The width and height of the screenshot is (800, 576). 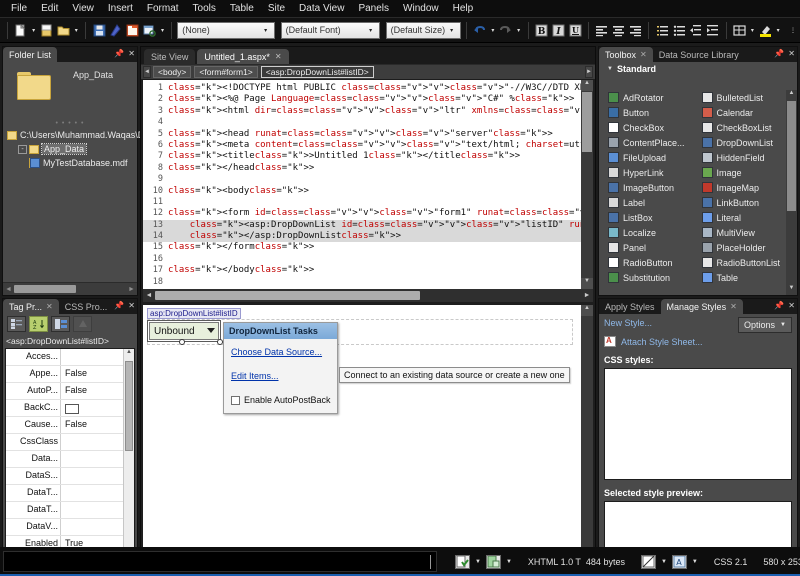 What do you see at coordinates (373, 8) in the screenshot?
I see `menu-item-panels: Panels` at bounding box center [373, 8].